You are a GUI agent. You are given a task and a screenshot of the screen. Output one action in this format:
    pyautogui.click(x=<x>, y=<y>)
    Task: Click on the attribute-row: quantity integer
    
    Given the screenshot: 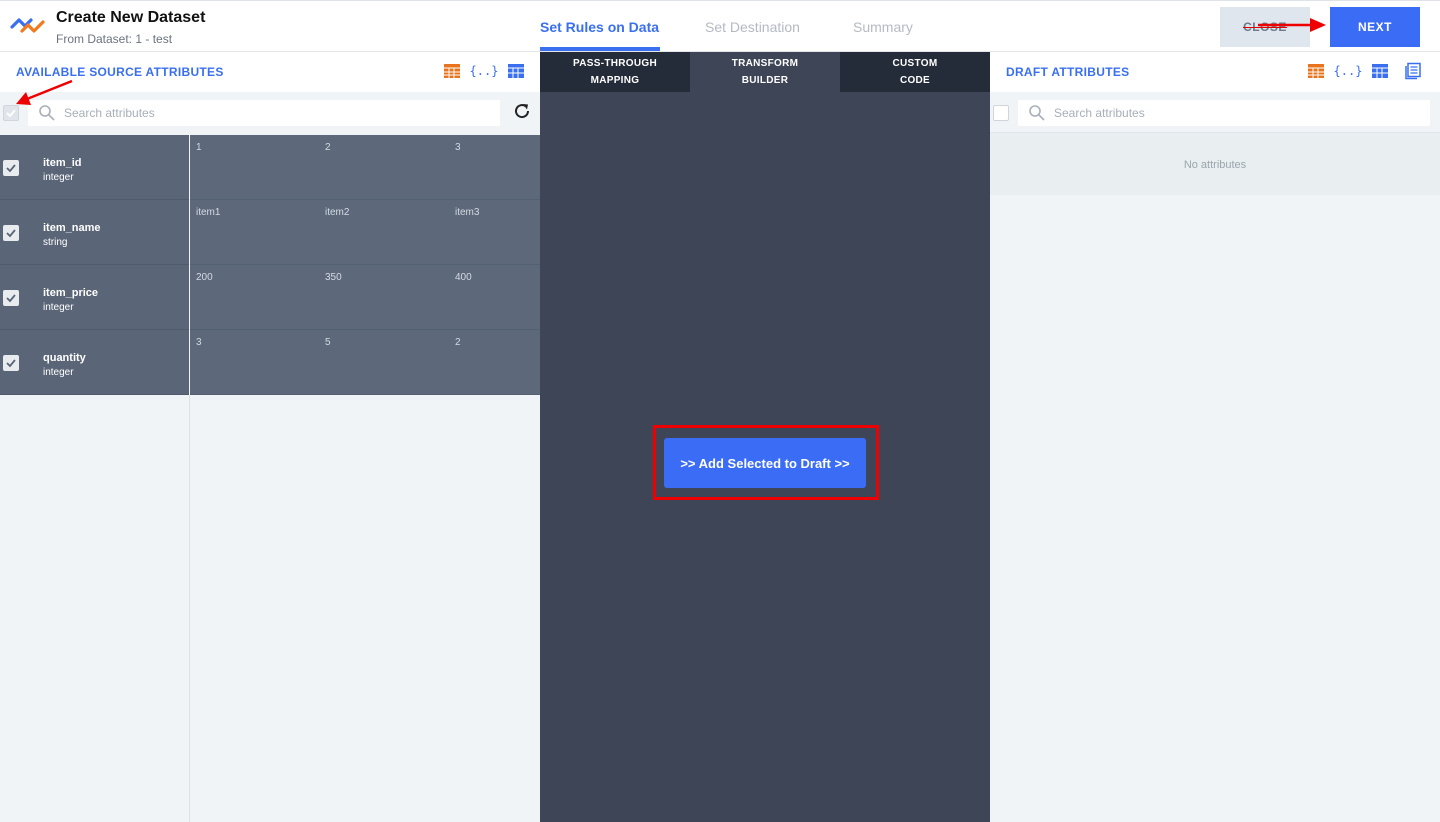 What is the action you would take?
    pyautogui.click(x=94, y=362)
    